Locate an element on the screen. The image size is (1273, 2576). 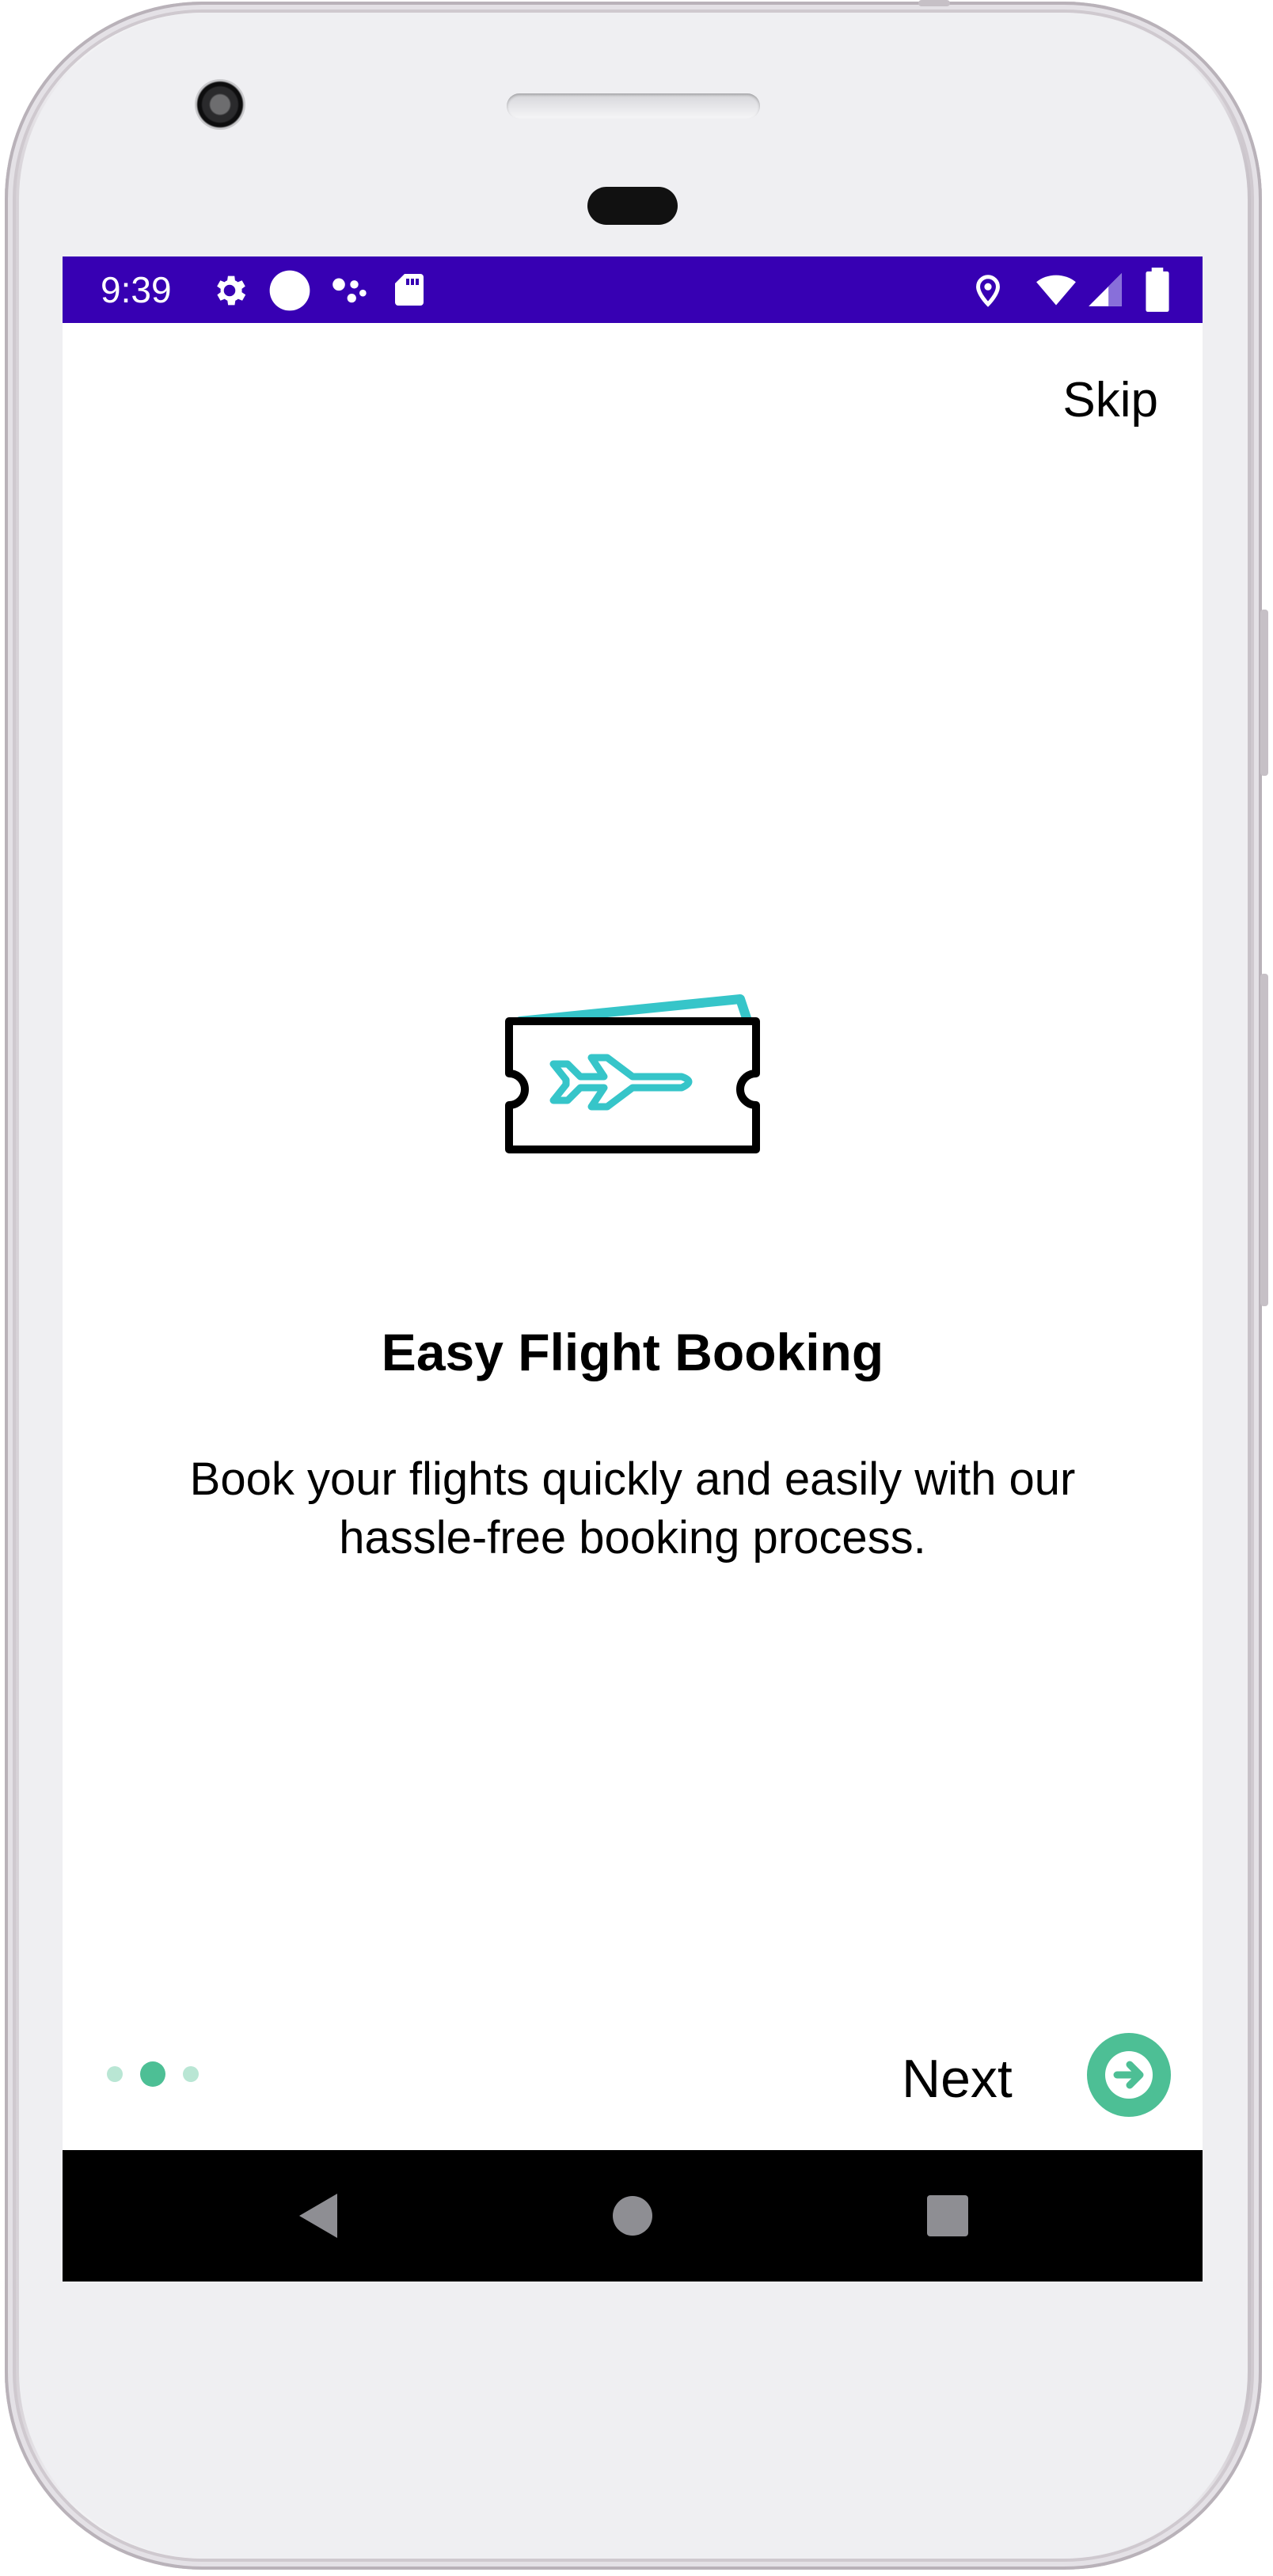
top-edge-mark is located at coordinates (934, 3).